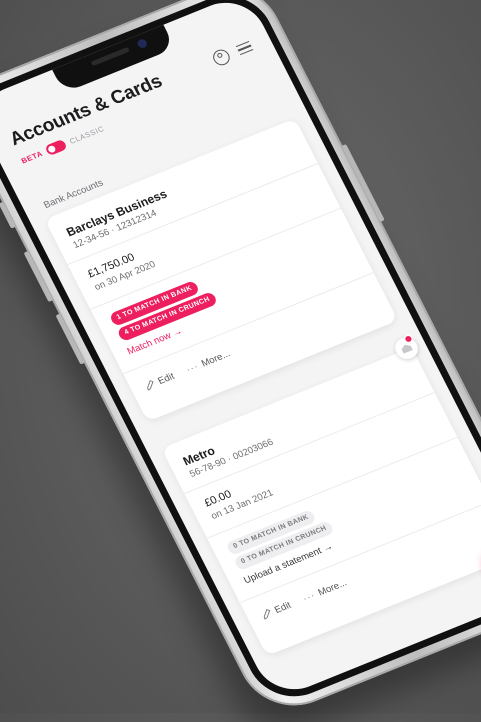 The width and height of the screenshot is (481, 722). I want to click on beta-classic-toggle, so click(56, 147).